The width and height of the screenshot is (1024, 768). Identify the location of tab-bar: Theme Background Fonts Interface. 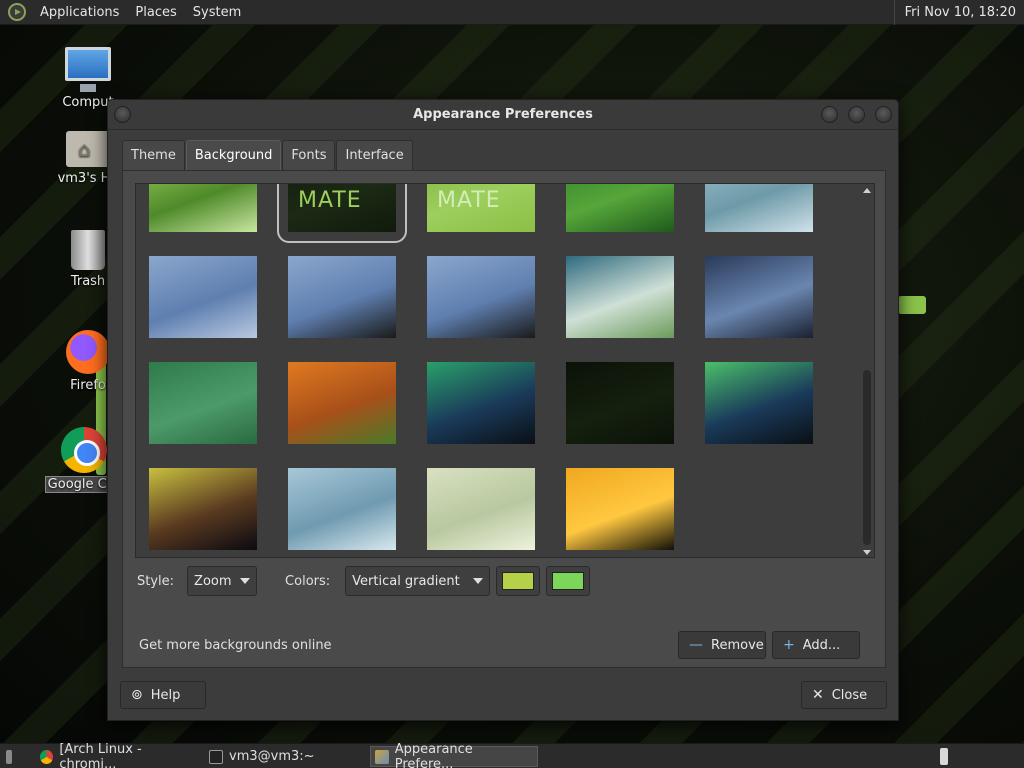
(504, 155).